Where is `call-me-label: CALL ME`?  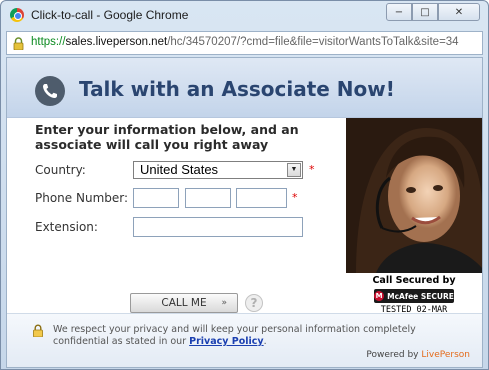
call-me-label: CALL ME is located at coordinates (184, 303).